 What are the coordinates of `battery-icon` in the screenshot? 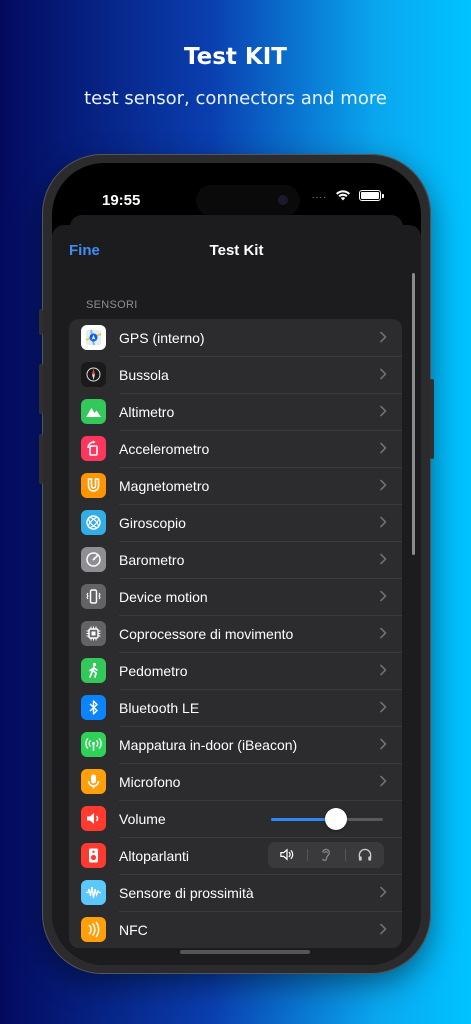 It's located at (371, 195).